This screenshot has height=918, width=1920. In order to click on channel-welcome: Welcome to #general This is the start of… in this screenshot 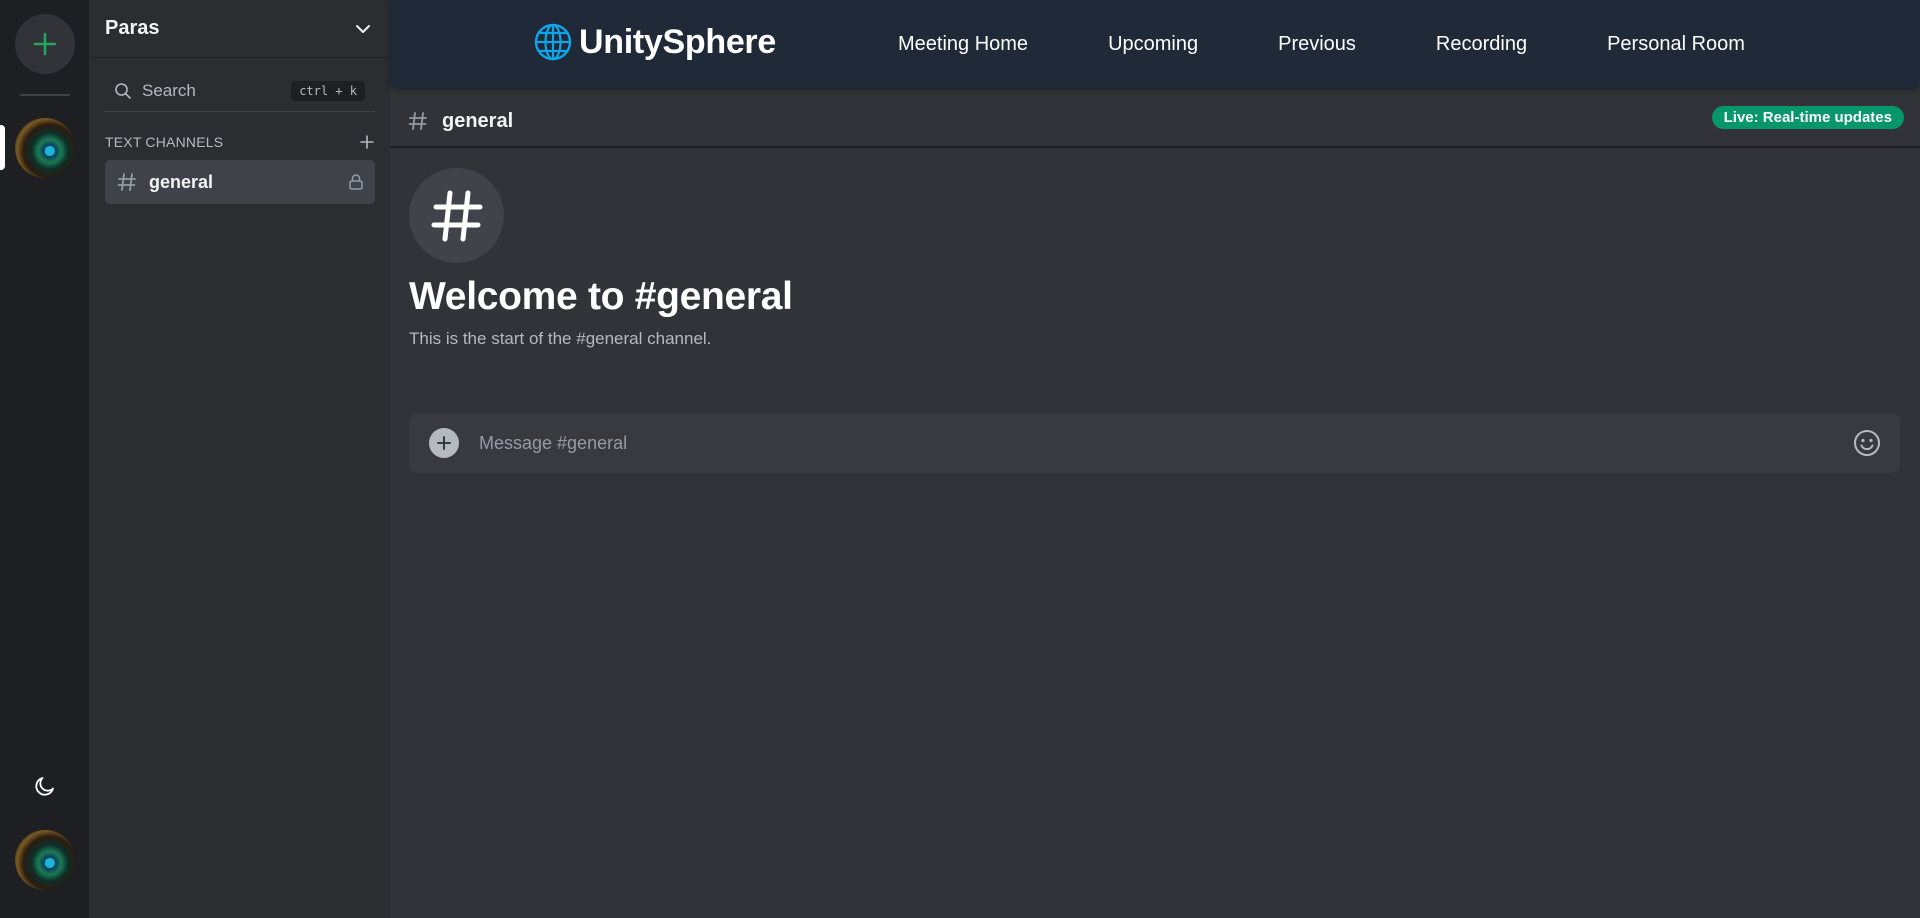, I will do `click(601, 258)`.